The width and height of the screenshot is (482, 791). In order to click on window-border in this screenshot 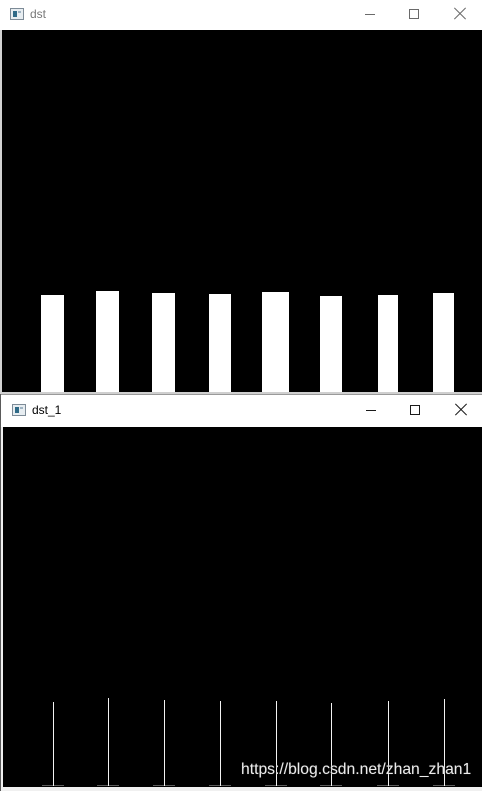, I will do `click(0, 592)`.